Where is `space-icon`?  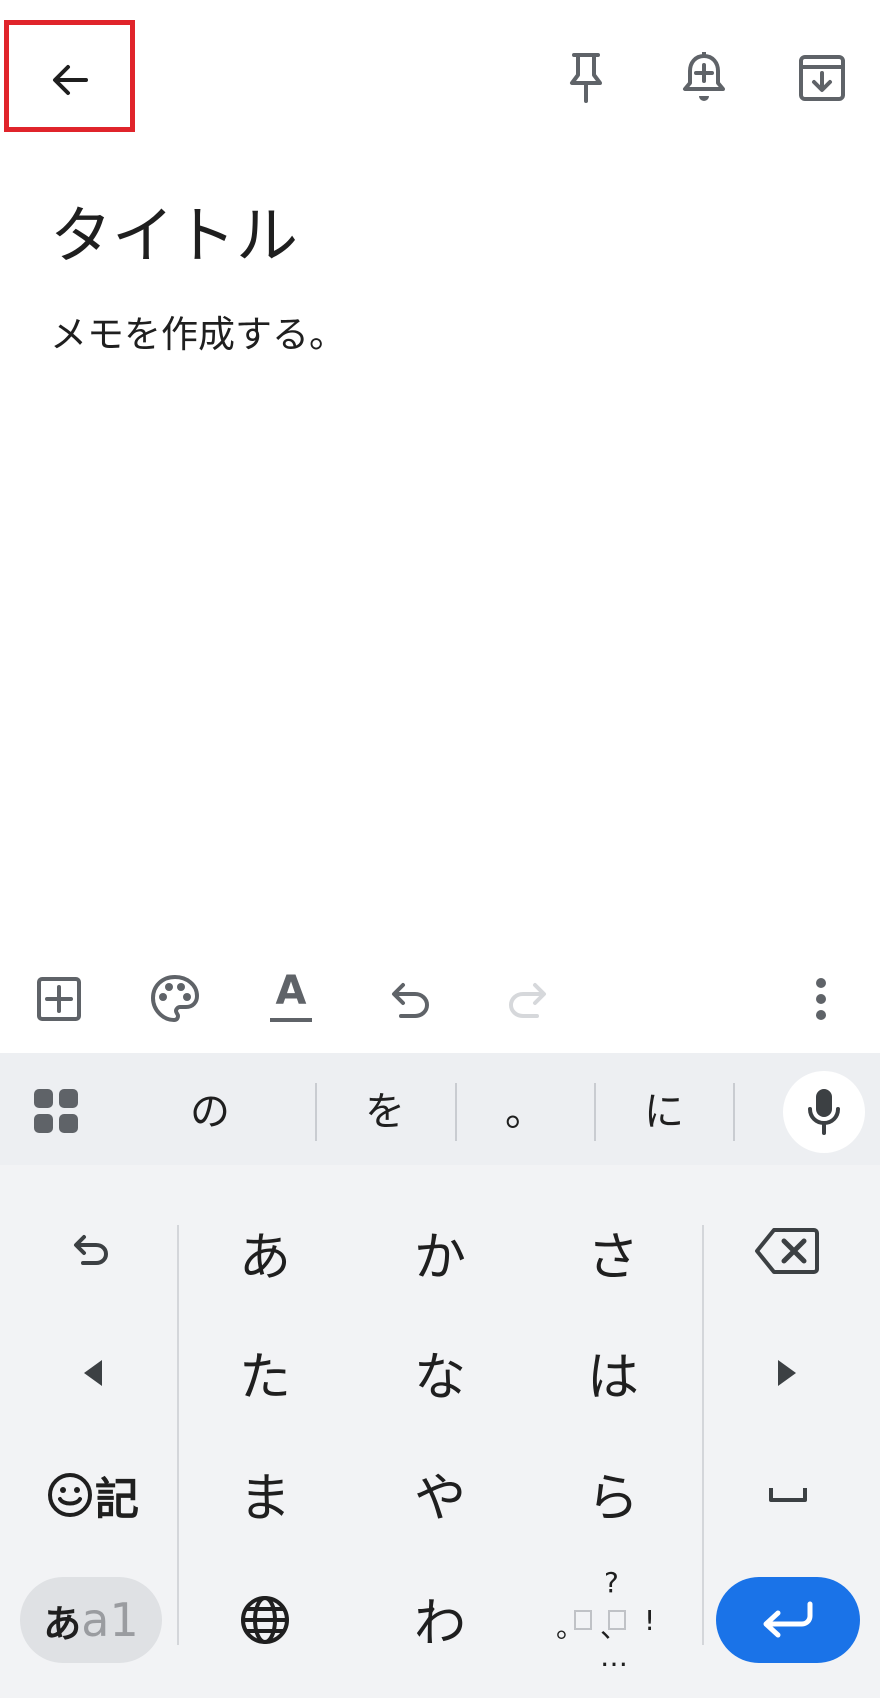
space-icon is located at coordinates (788, 1495).